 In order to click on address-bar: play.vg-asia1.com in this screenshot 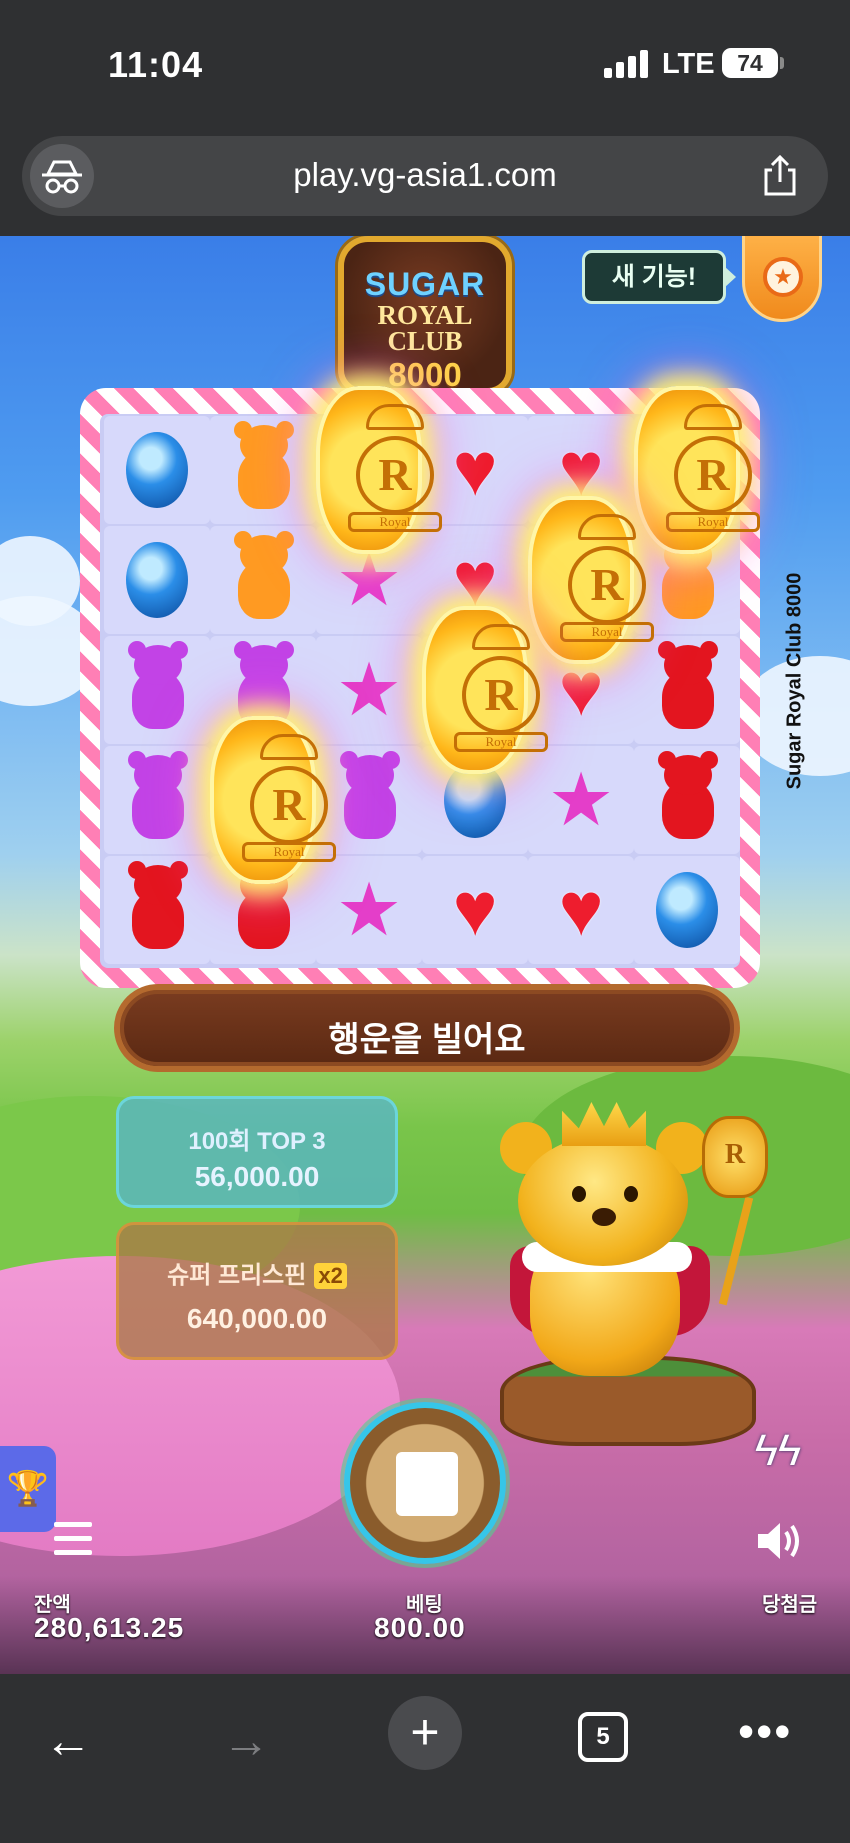, I will do `click(425, 176)`.